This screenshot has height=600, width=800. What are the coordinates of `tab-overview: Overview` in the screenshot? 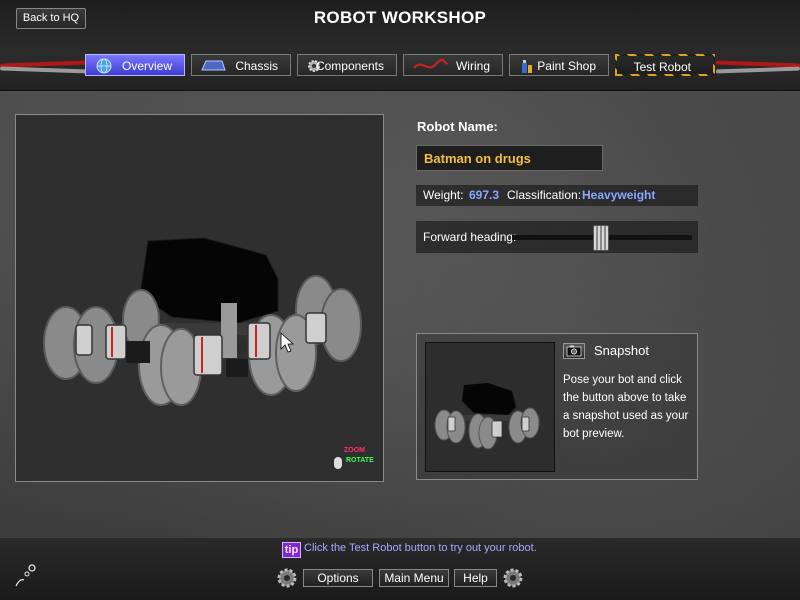 It's located at (135, 65).